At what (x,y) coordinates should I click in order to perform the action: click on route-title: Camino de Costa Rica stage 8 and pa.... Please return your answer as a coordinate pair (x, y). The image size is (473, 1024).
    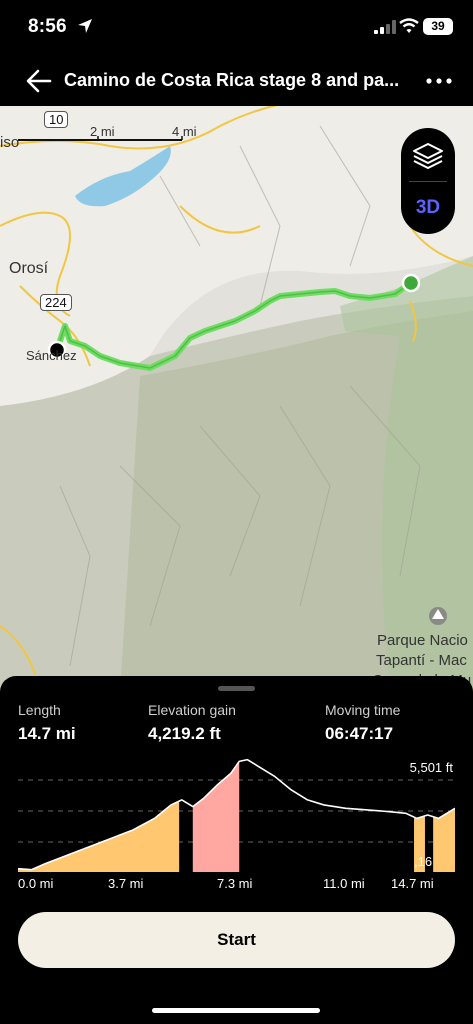
    Looking at the image, I should click on (232, 80).